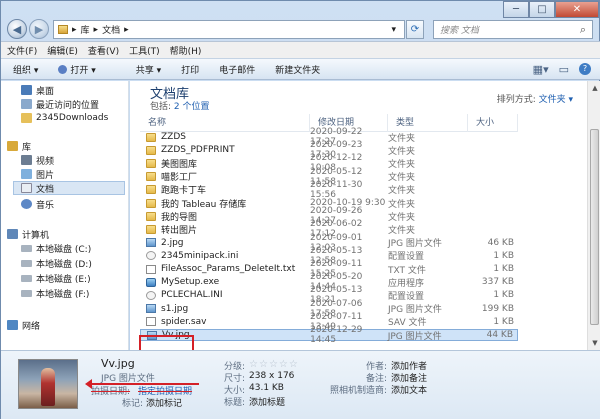 The height and width of the screenshot is (419, 600). What do you see at coordinates (28, 234) in the screenshot?
I see `nav-computer: 计算机` at bounding box center [28, 234].